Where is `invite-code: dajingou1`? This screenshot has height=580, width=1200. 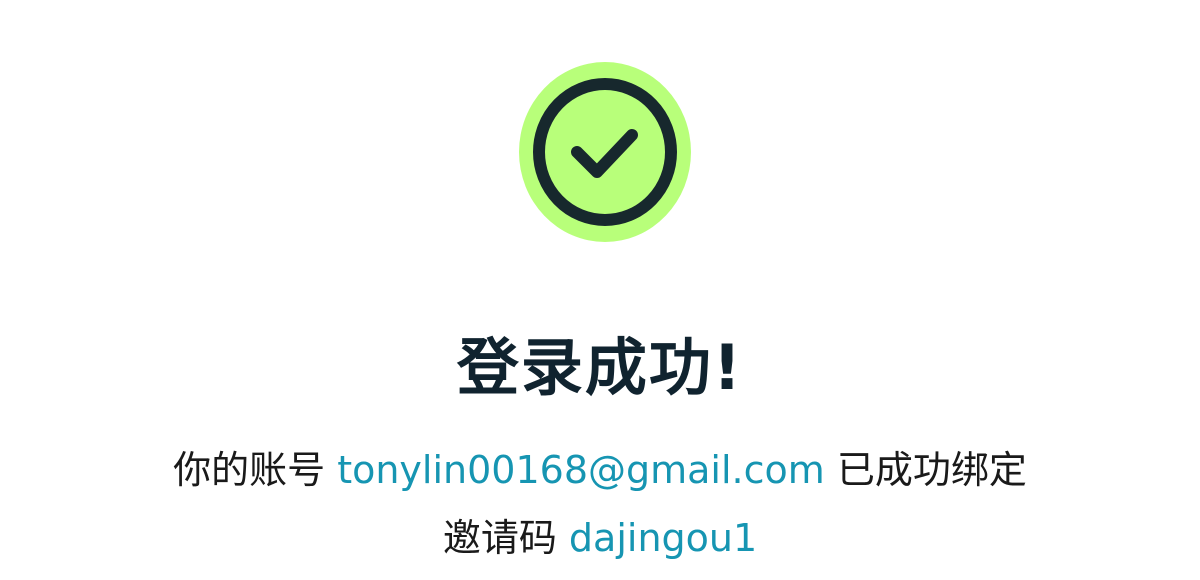 invite-code: dajingou1 is located at coordinates (663, 538).